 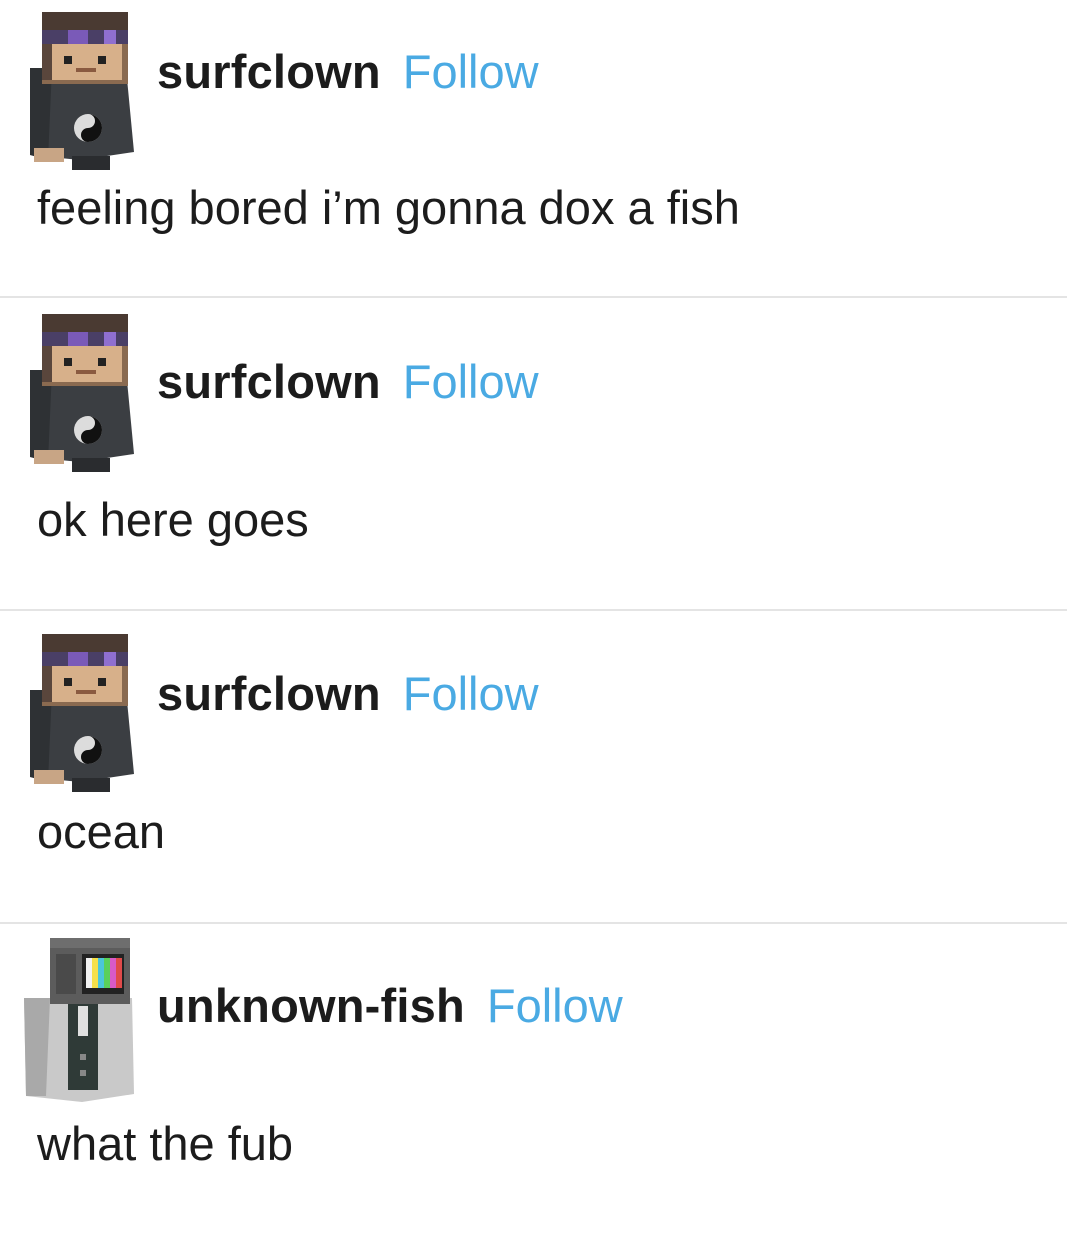 I want to click on username-link: unknown-fish, so click(x=311, y=1005).